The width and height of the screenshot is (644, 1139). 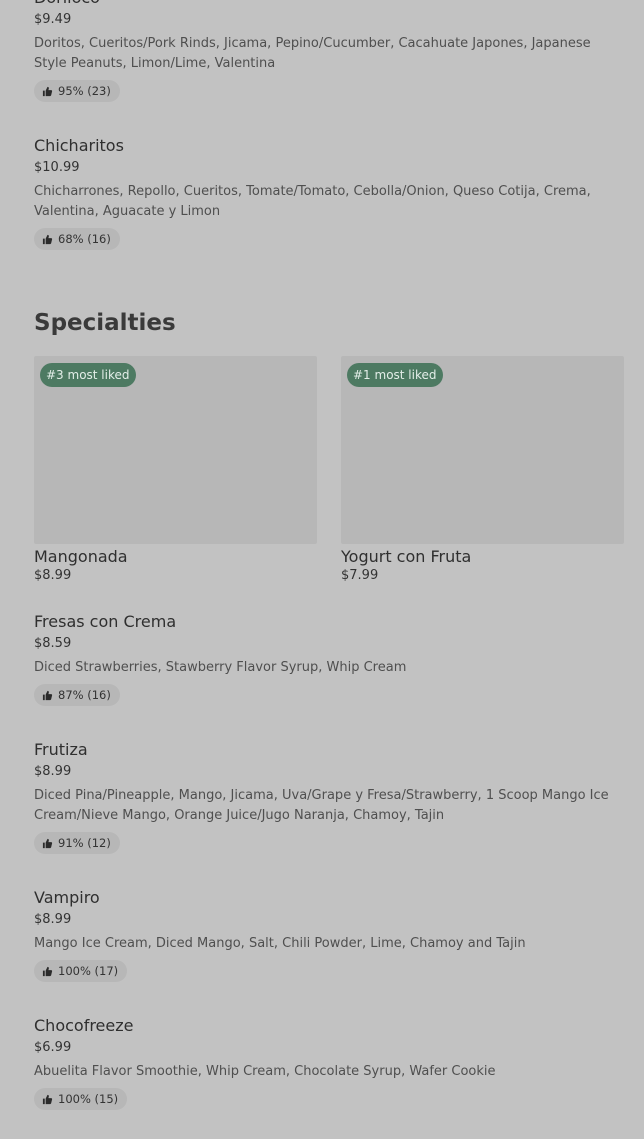 What do you see at coordinates (57, 167) in the screenshot?
I see `item-price: $10.99` at bounding box center [57, 167].